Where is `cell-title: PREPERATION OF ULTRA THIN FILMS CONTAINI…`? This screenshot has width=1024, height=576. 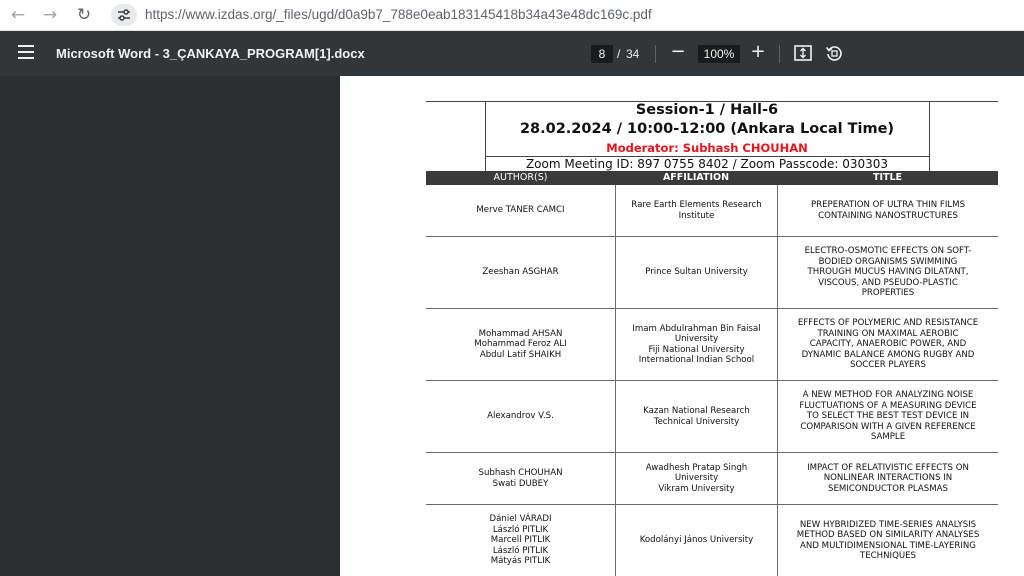
cell-title: PREPERATION OF ULTRA THIN FILMS CONTAINI… is located at coordinates (887, 210).